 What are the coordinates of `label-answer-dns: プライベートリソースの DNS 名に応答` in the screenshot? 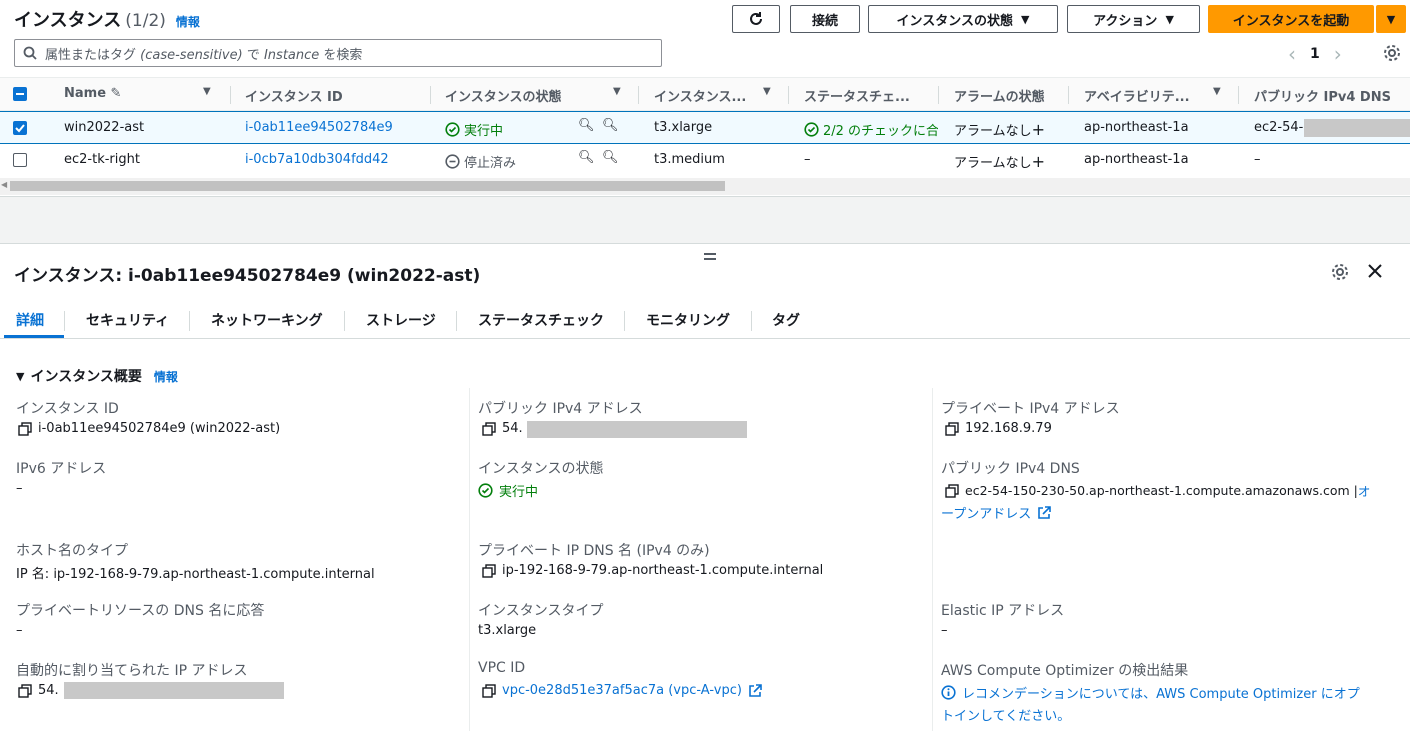 It's located at (140, 611).